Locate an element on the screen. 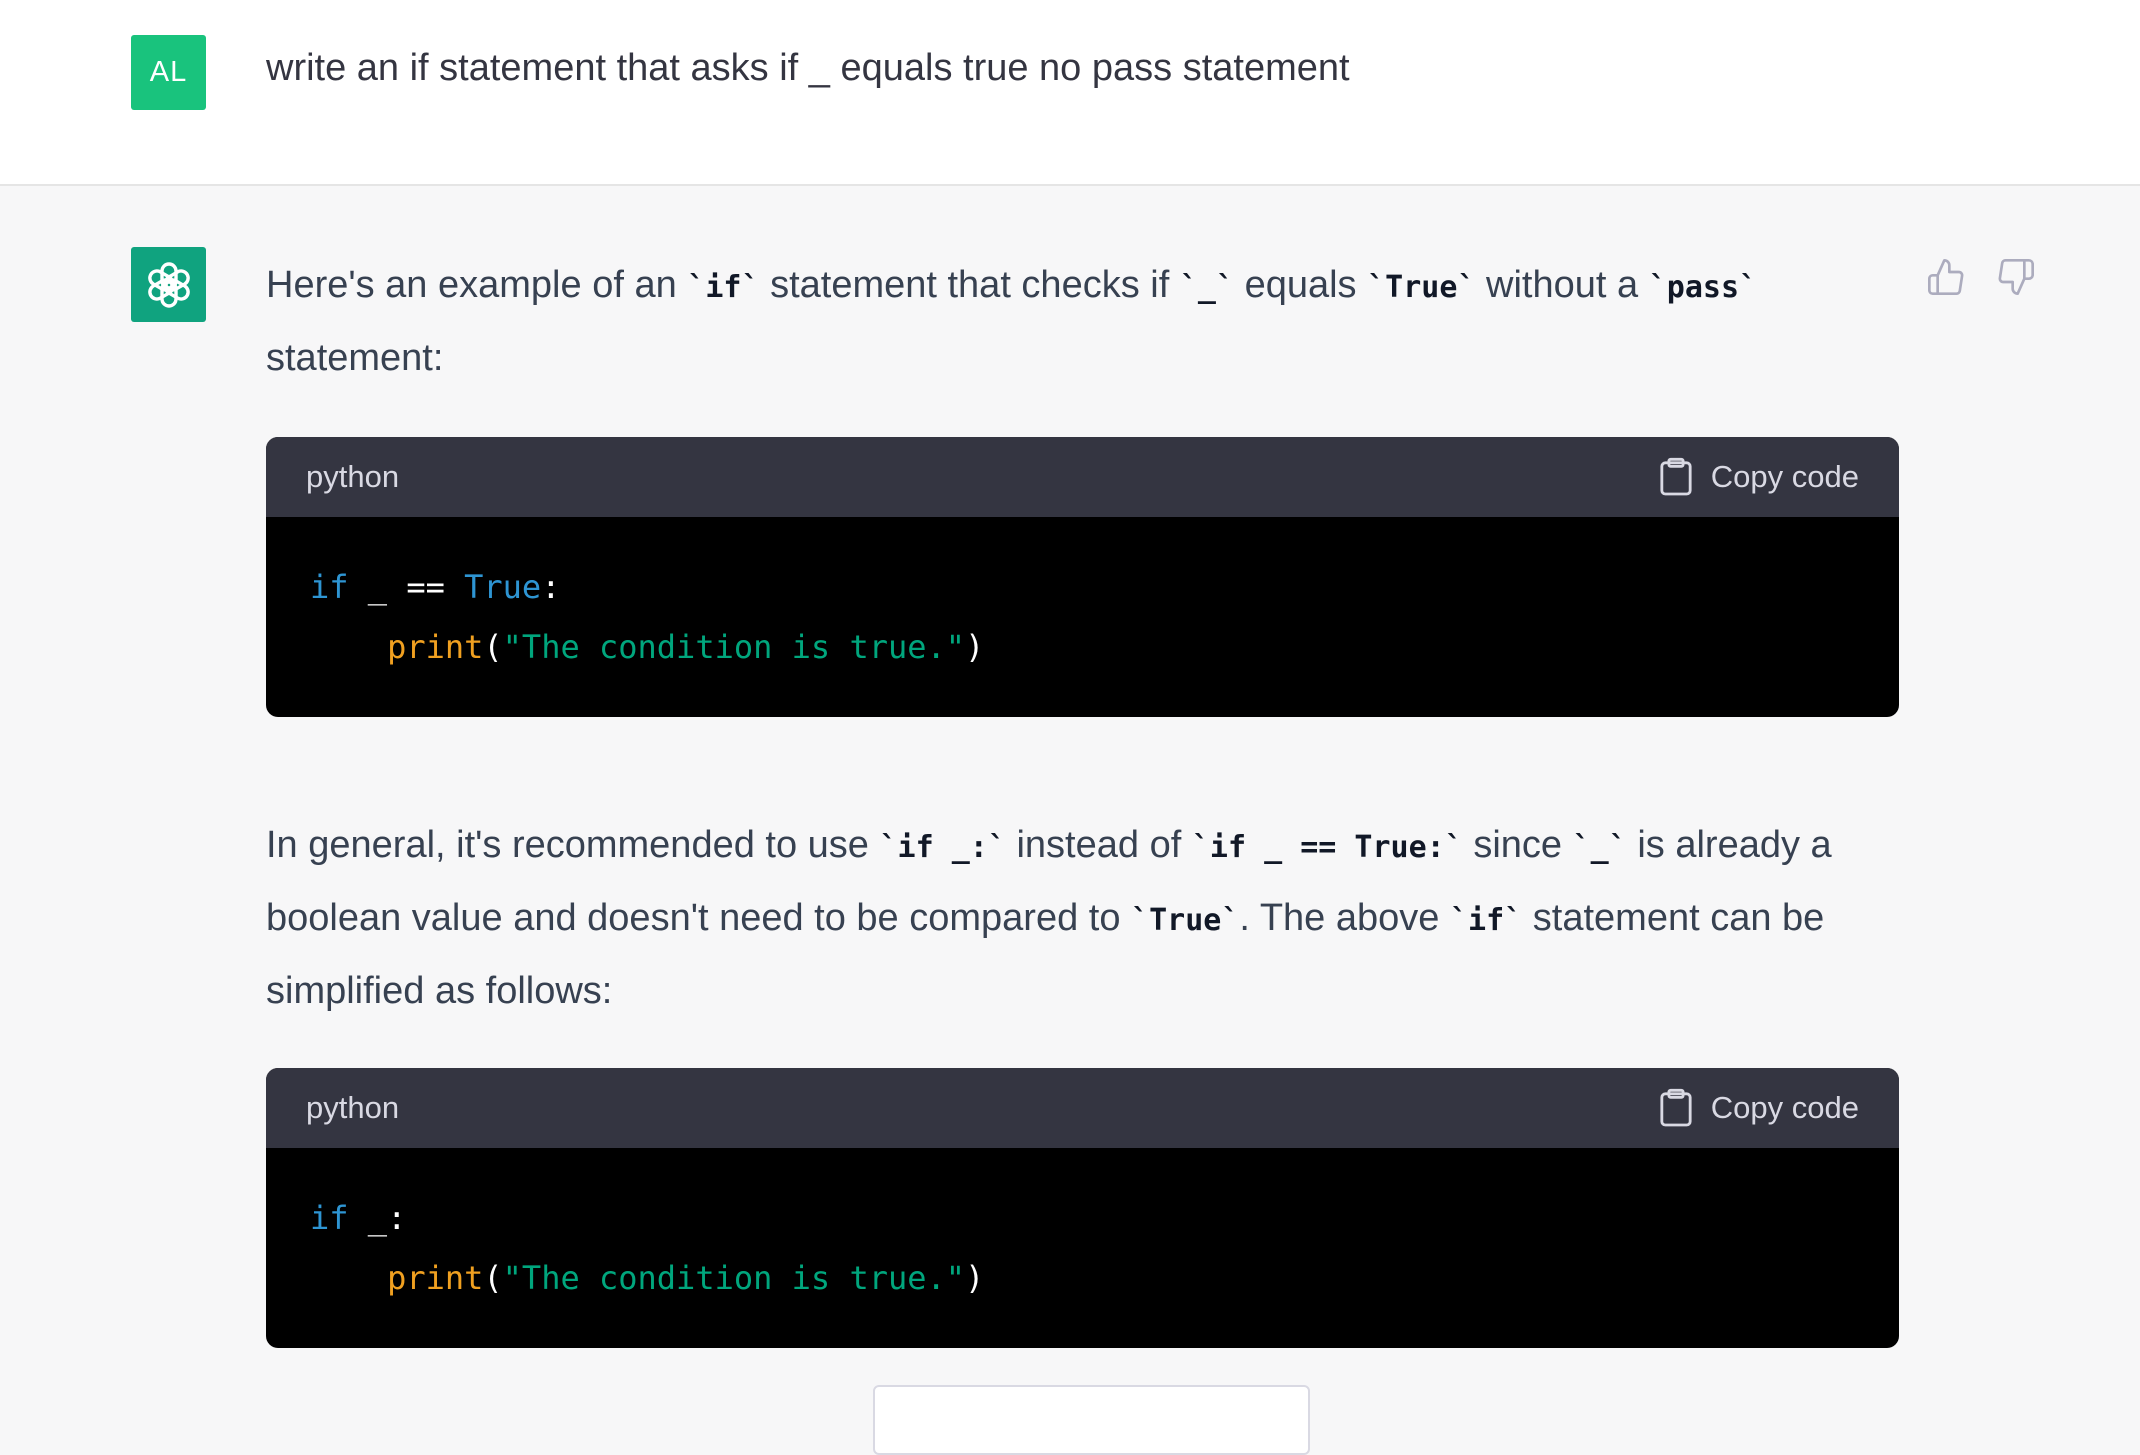  inline-code: `if _ == True:` is located at coordinates (1327, 847).